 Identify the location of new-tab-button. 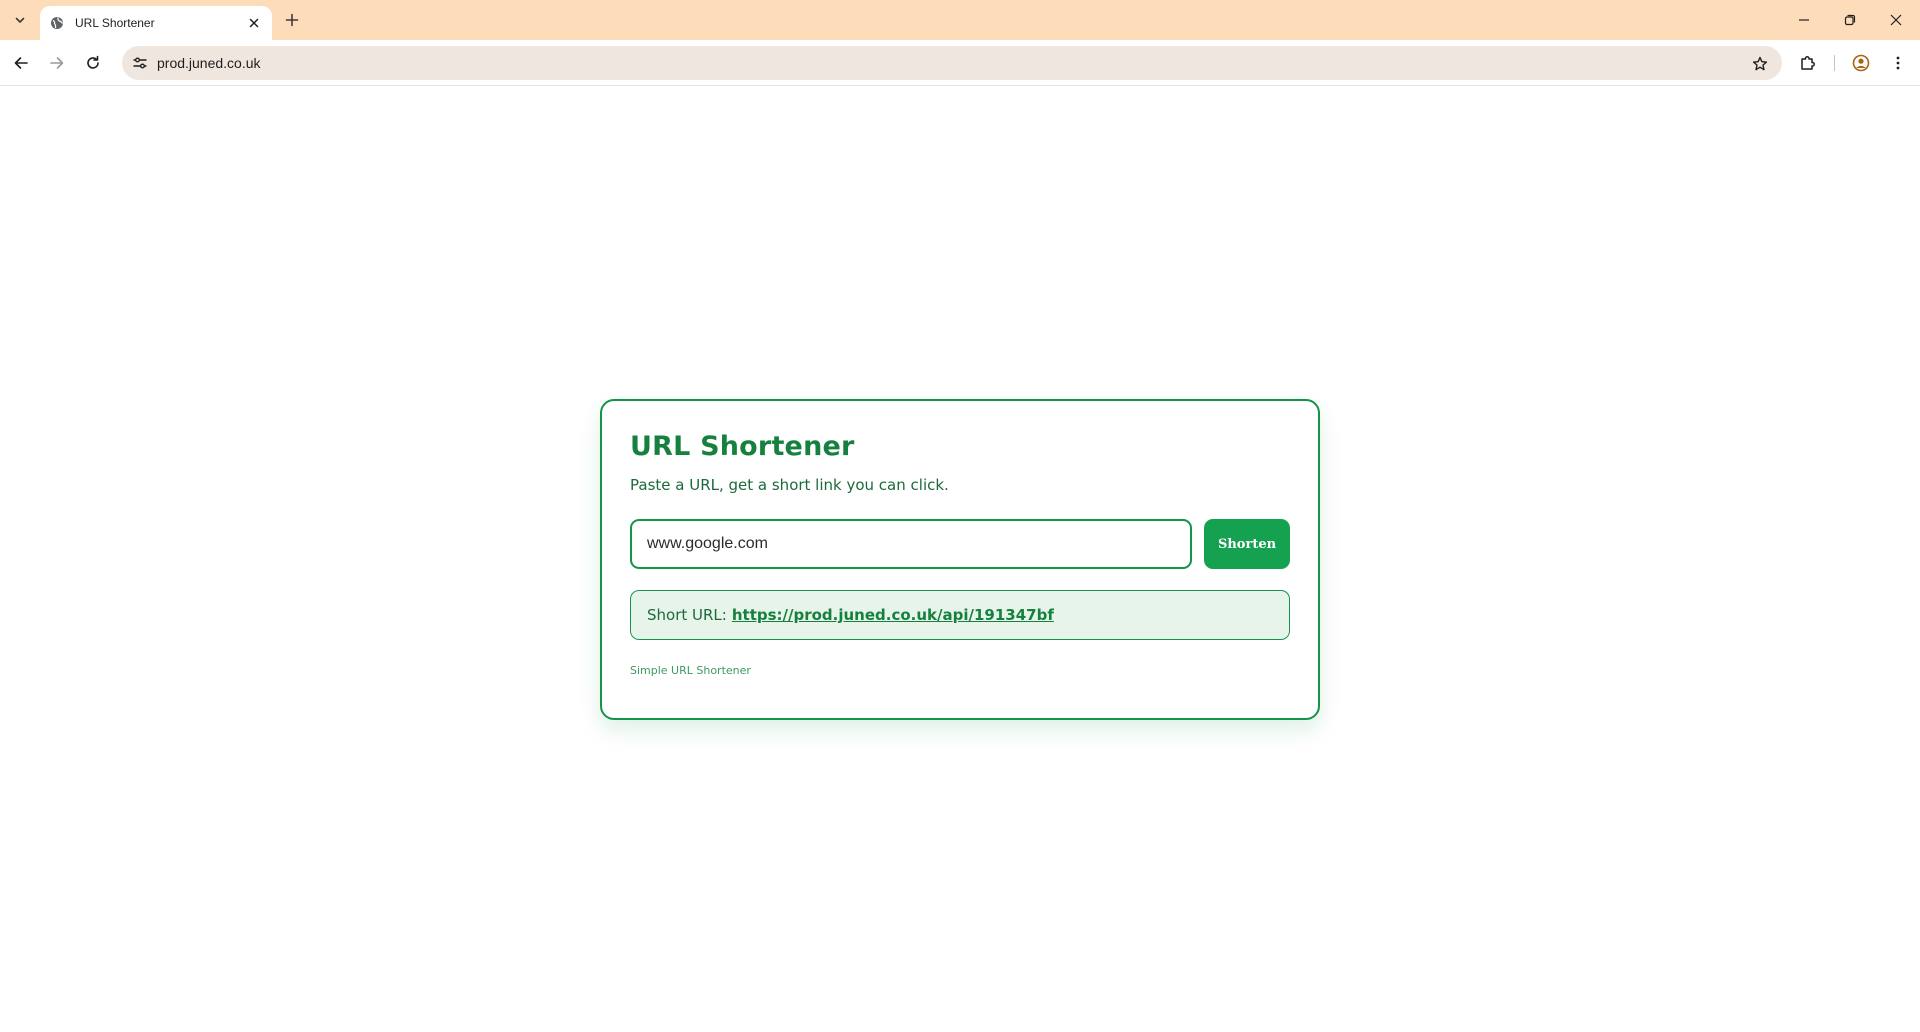
(292, 20).